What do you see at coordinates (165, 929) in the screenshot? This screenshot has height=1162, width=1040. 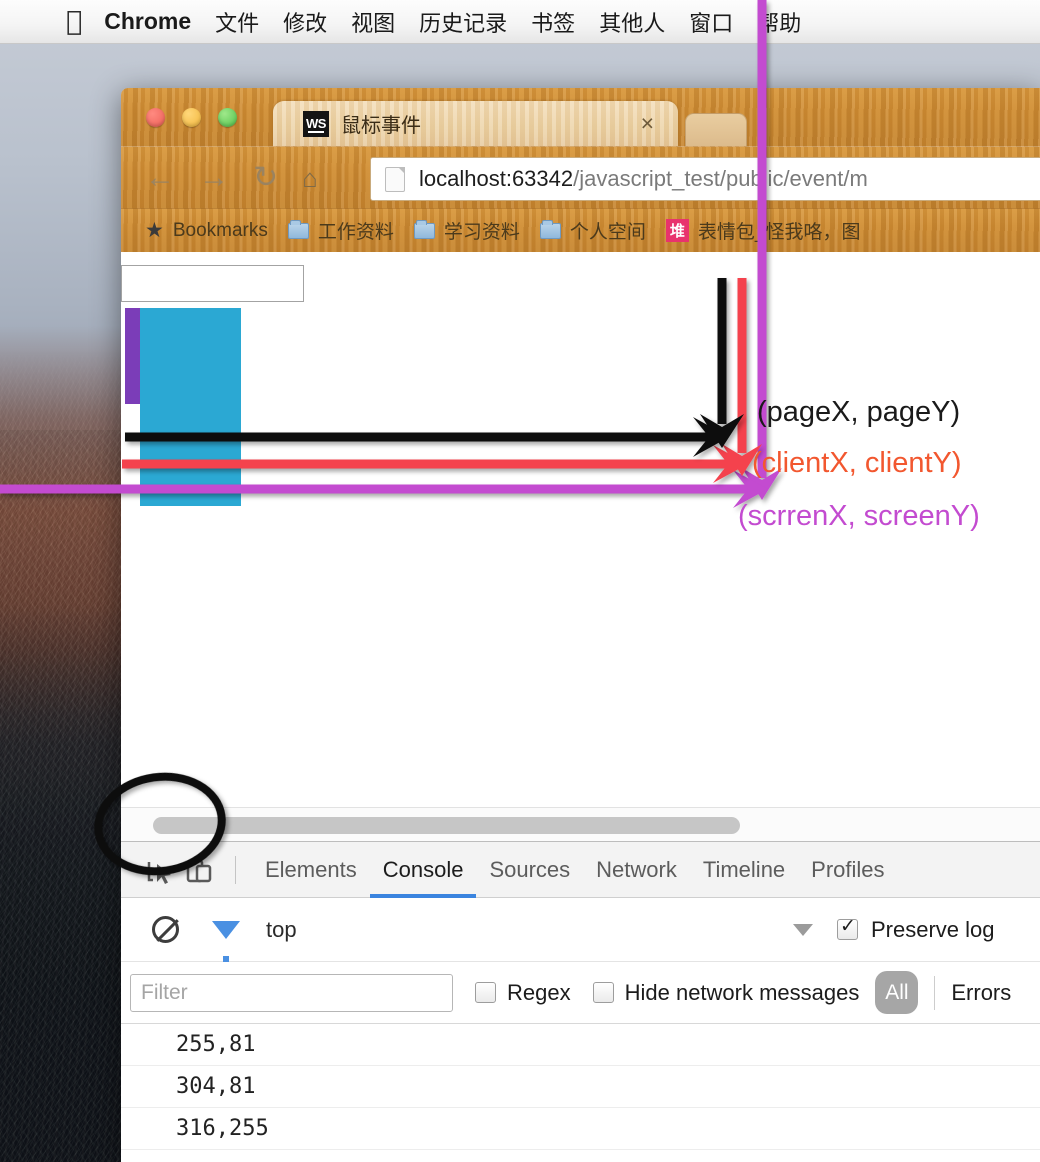 I see `clear-console-icon` at bounding box center [165, 929].